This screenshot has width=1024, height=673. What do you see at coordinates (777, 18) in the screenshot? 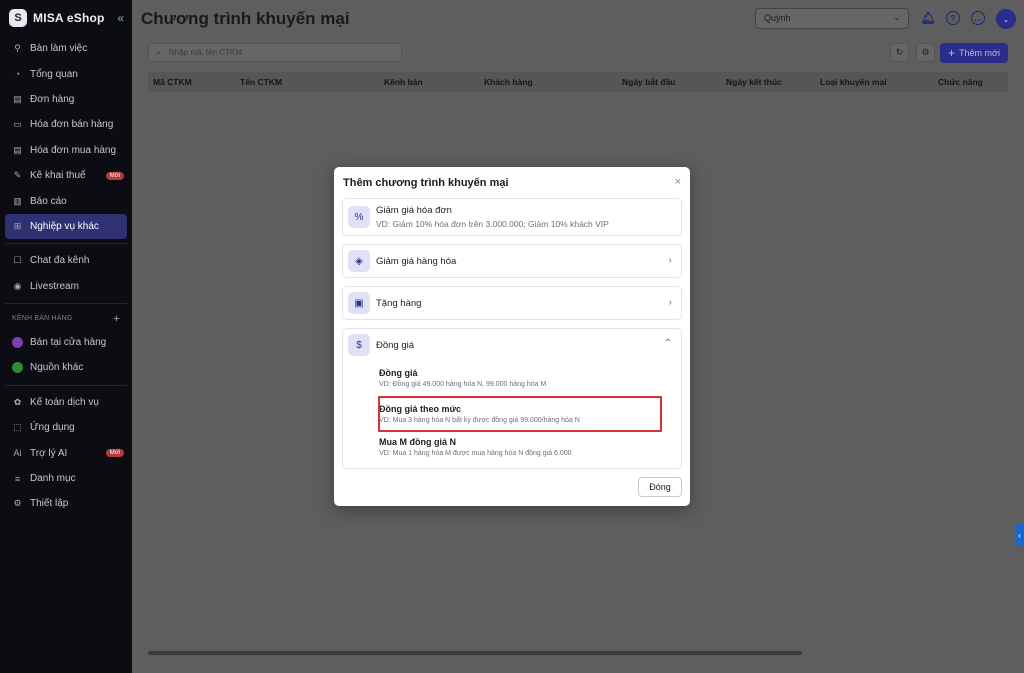
I see `user-select-value: Quỳnh` at bounding box center [777, 18].